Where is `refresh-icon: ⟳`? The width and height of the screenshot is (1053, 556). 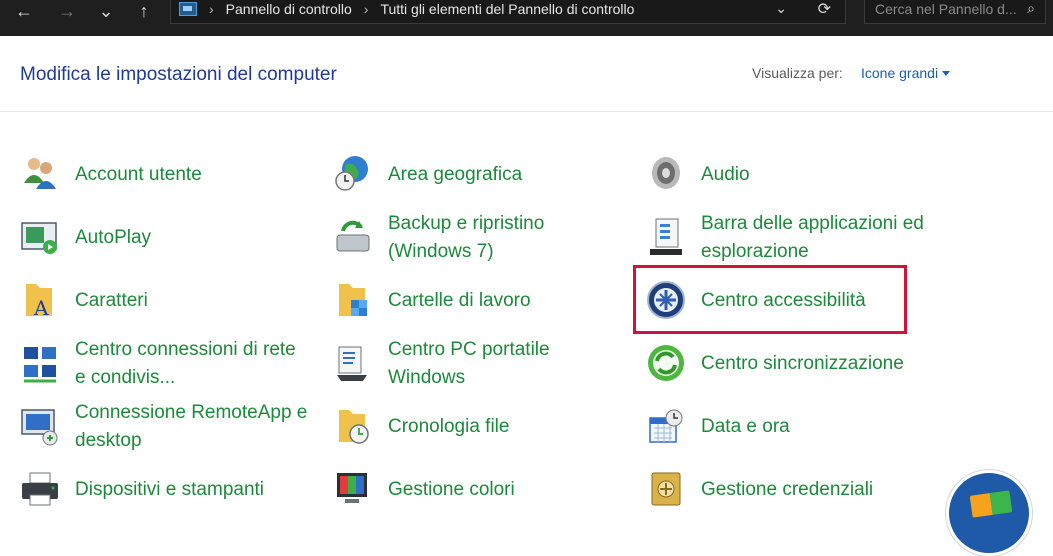
refresh-icon: ⟳ is located at coordinates (824, 9).